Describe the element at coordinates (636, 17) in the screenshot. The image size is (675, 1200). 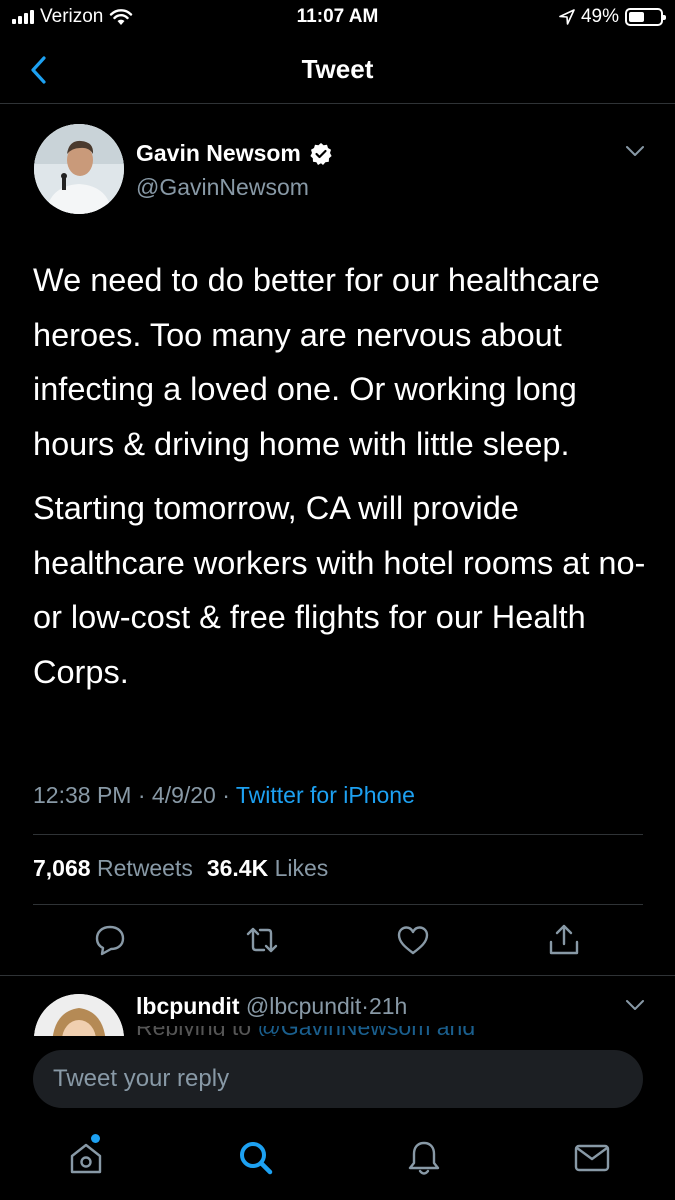
I see `battery-fill` at that location.